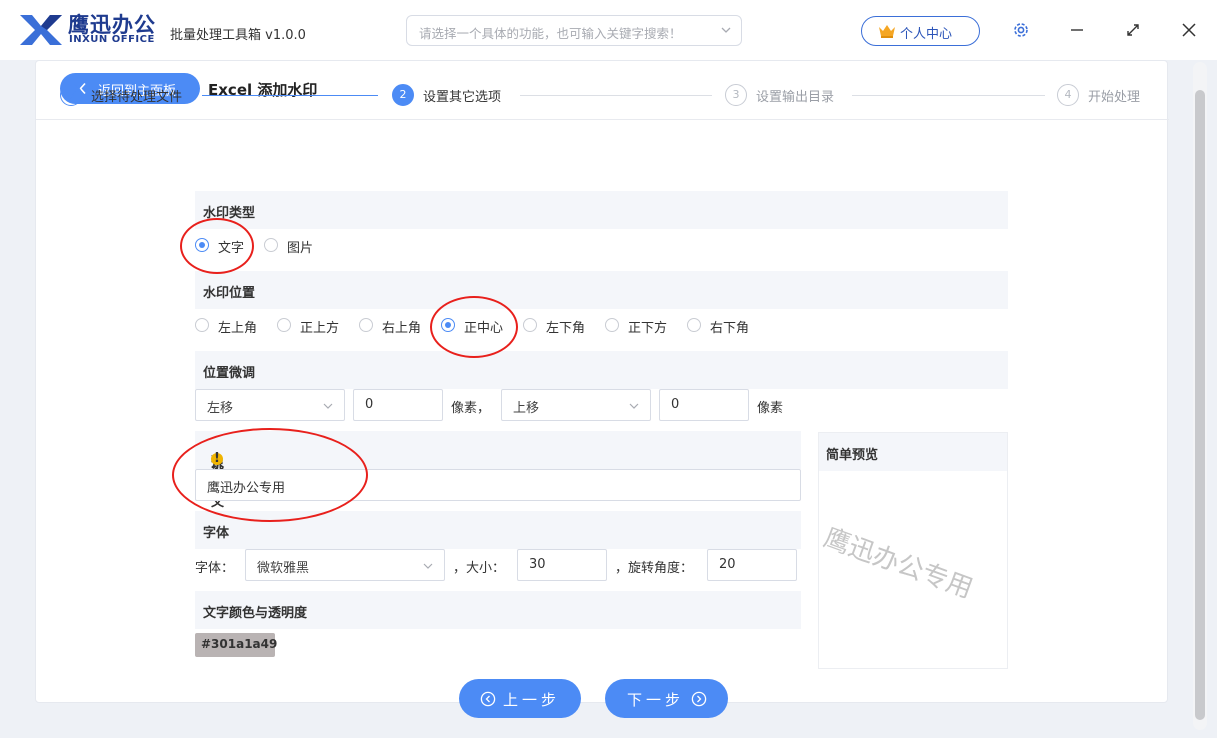 The width and height of the screenshot is (1217, 738). What do you see at coordinates (913, 452) in the screenshot?
I see `preview-header: 简单预览` at bounding box center [913, 452].